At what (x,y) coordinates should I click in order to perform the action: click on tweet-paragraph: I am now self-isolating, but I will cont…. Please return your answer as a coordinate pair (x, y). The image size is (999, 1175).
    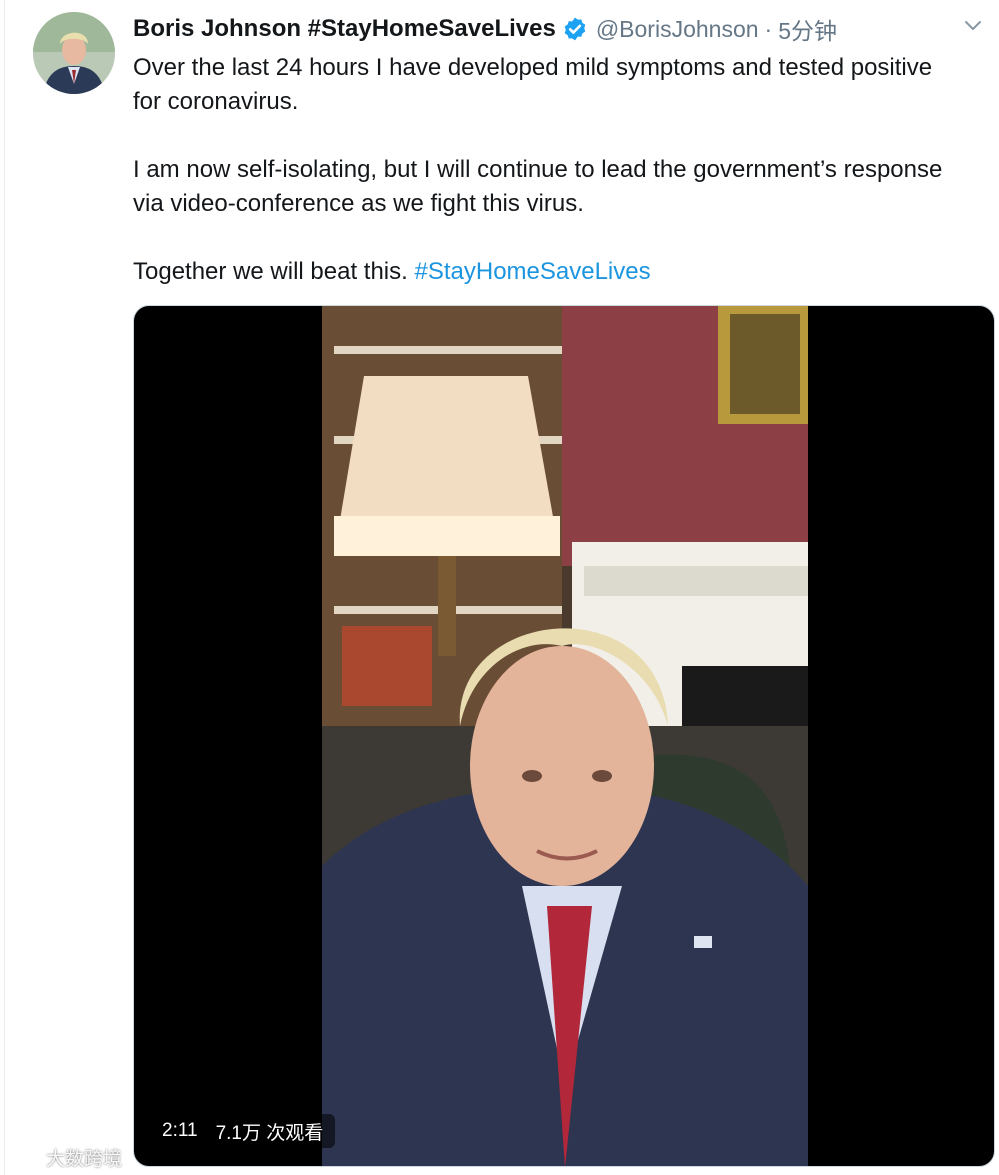
    Looking at the image, I should click on (538, 186).